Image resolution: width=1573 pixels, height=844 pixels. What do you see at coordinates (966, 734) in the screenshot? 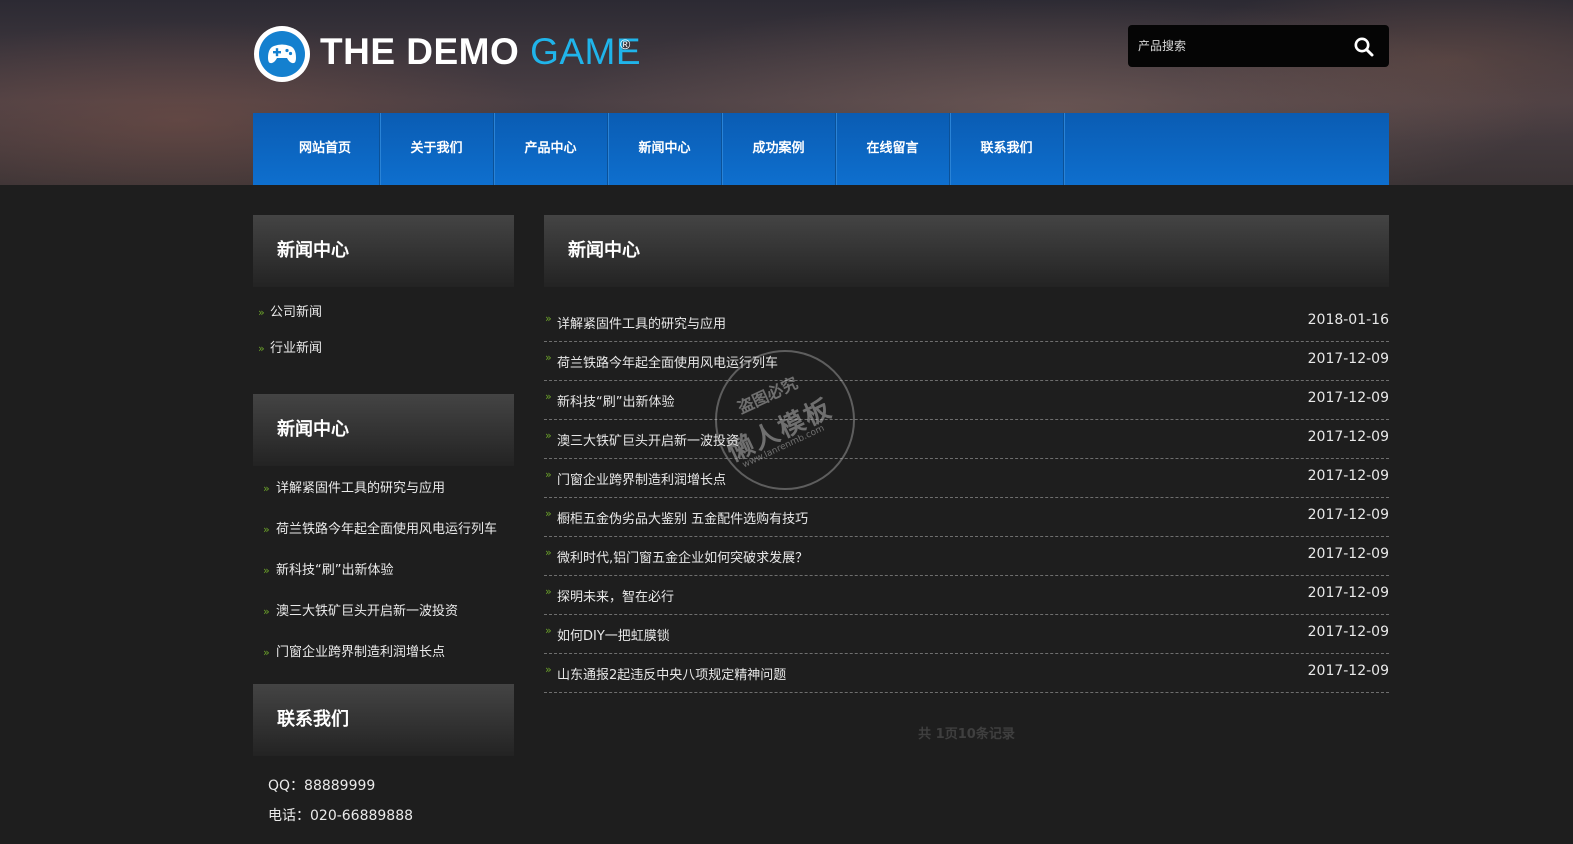
I see `pagination-info: 共 1页10条记录` at bounding box center [966, 734].